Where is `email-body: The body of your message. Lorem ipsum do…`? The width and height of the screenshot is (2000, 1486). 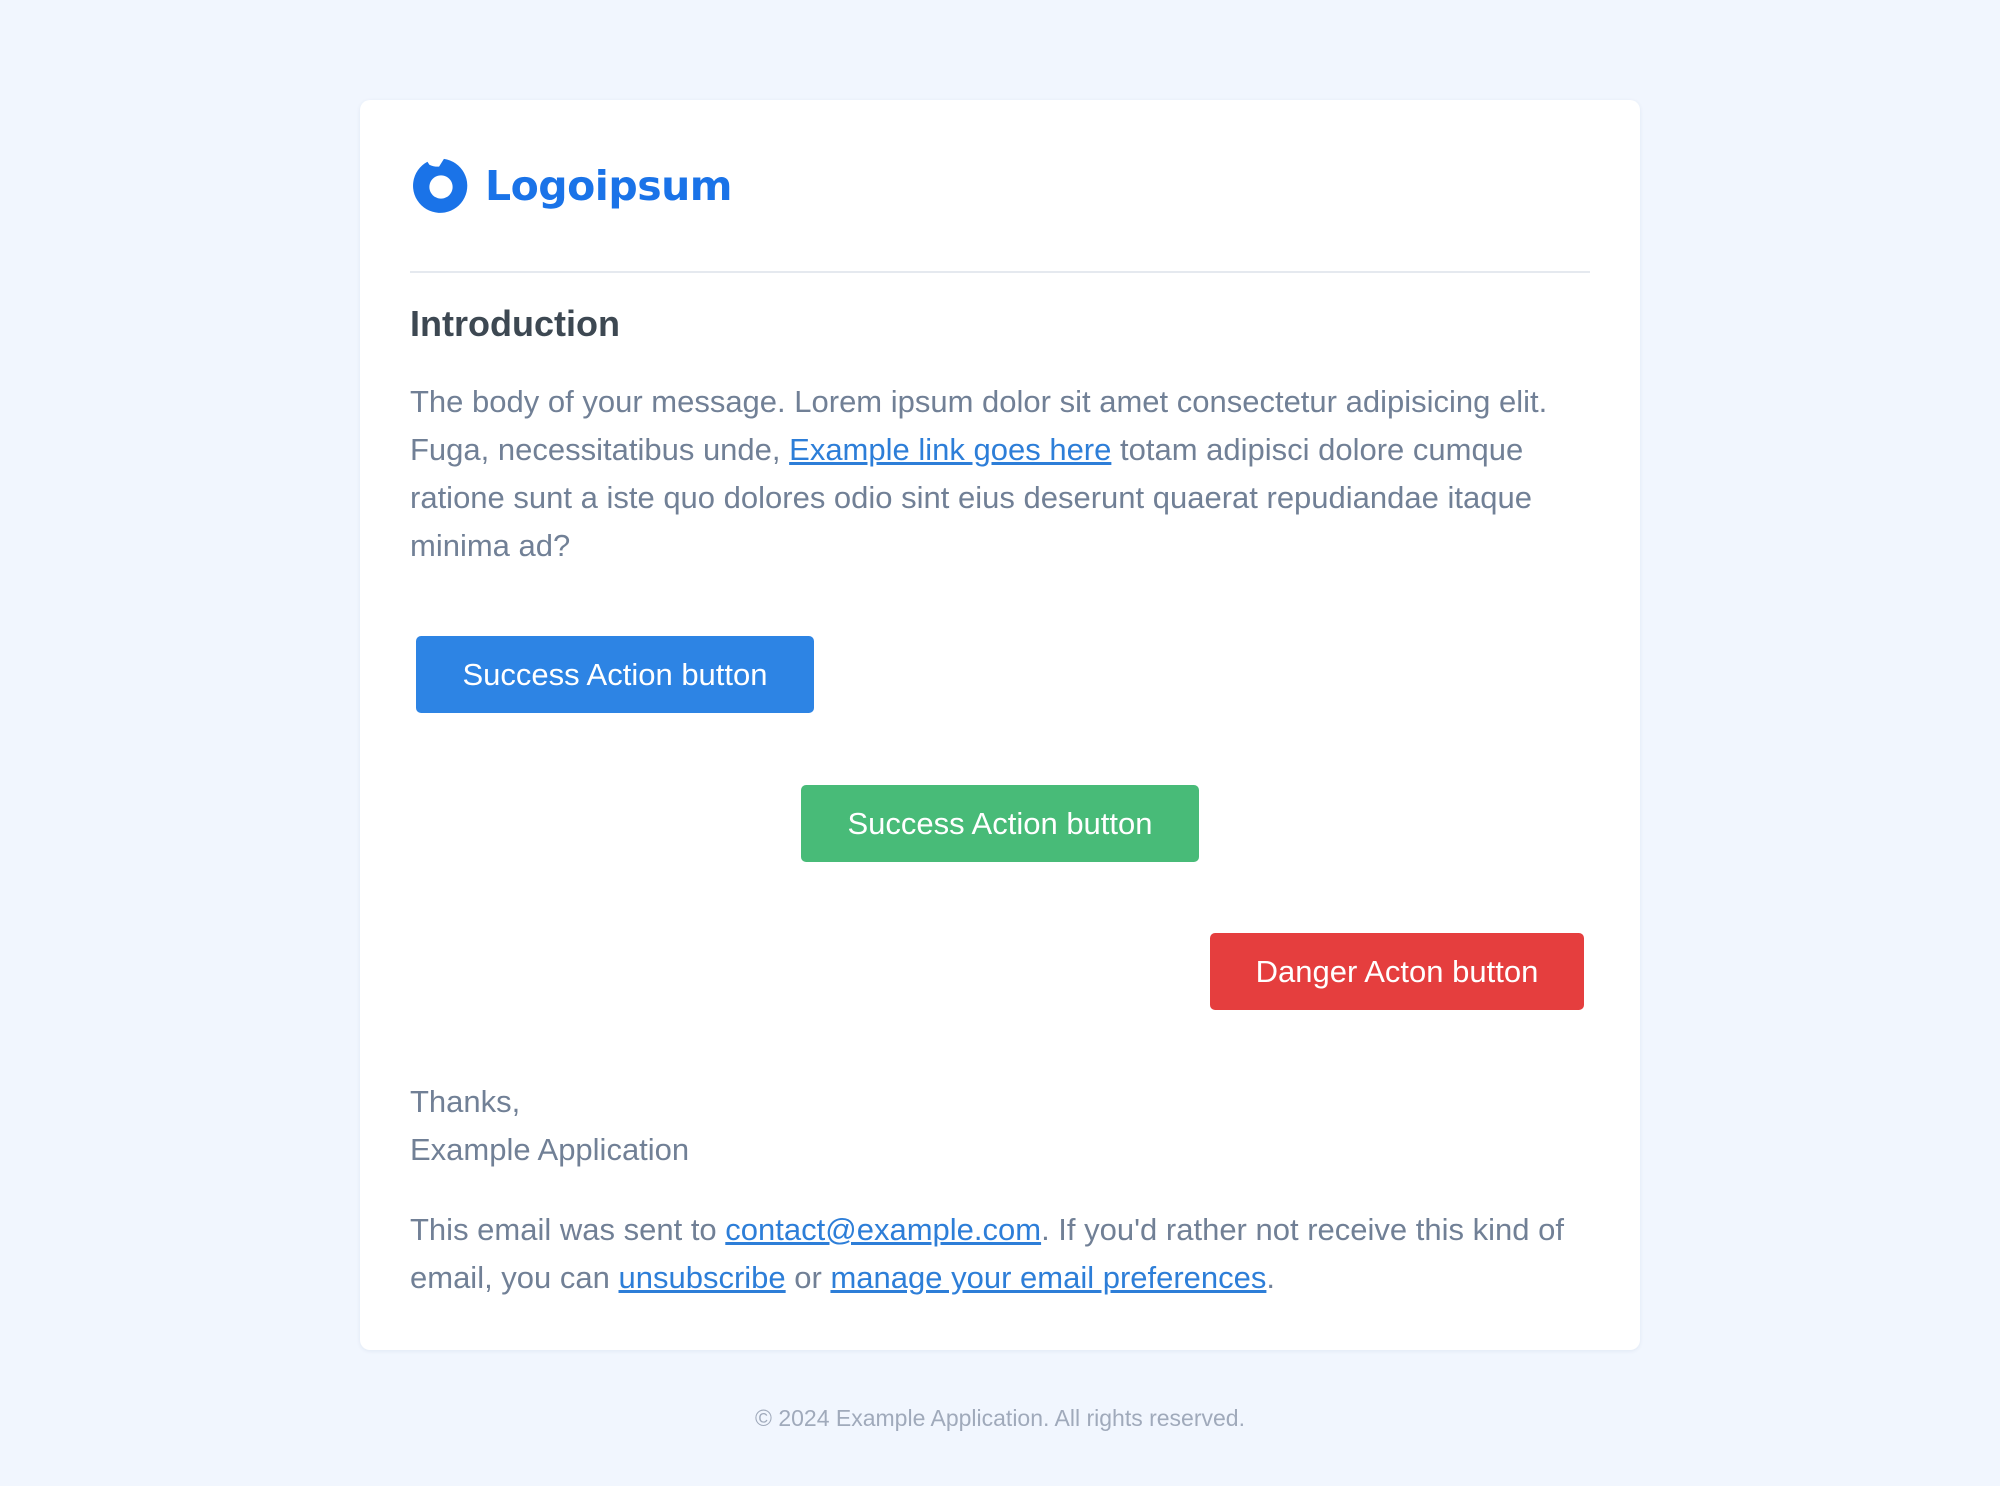
email-body: The body of your message. Lorem ipsum do… is located at coordinates (1000, 474).